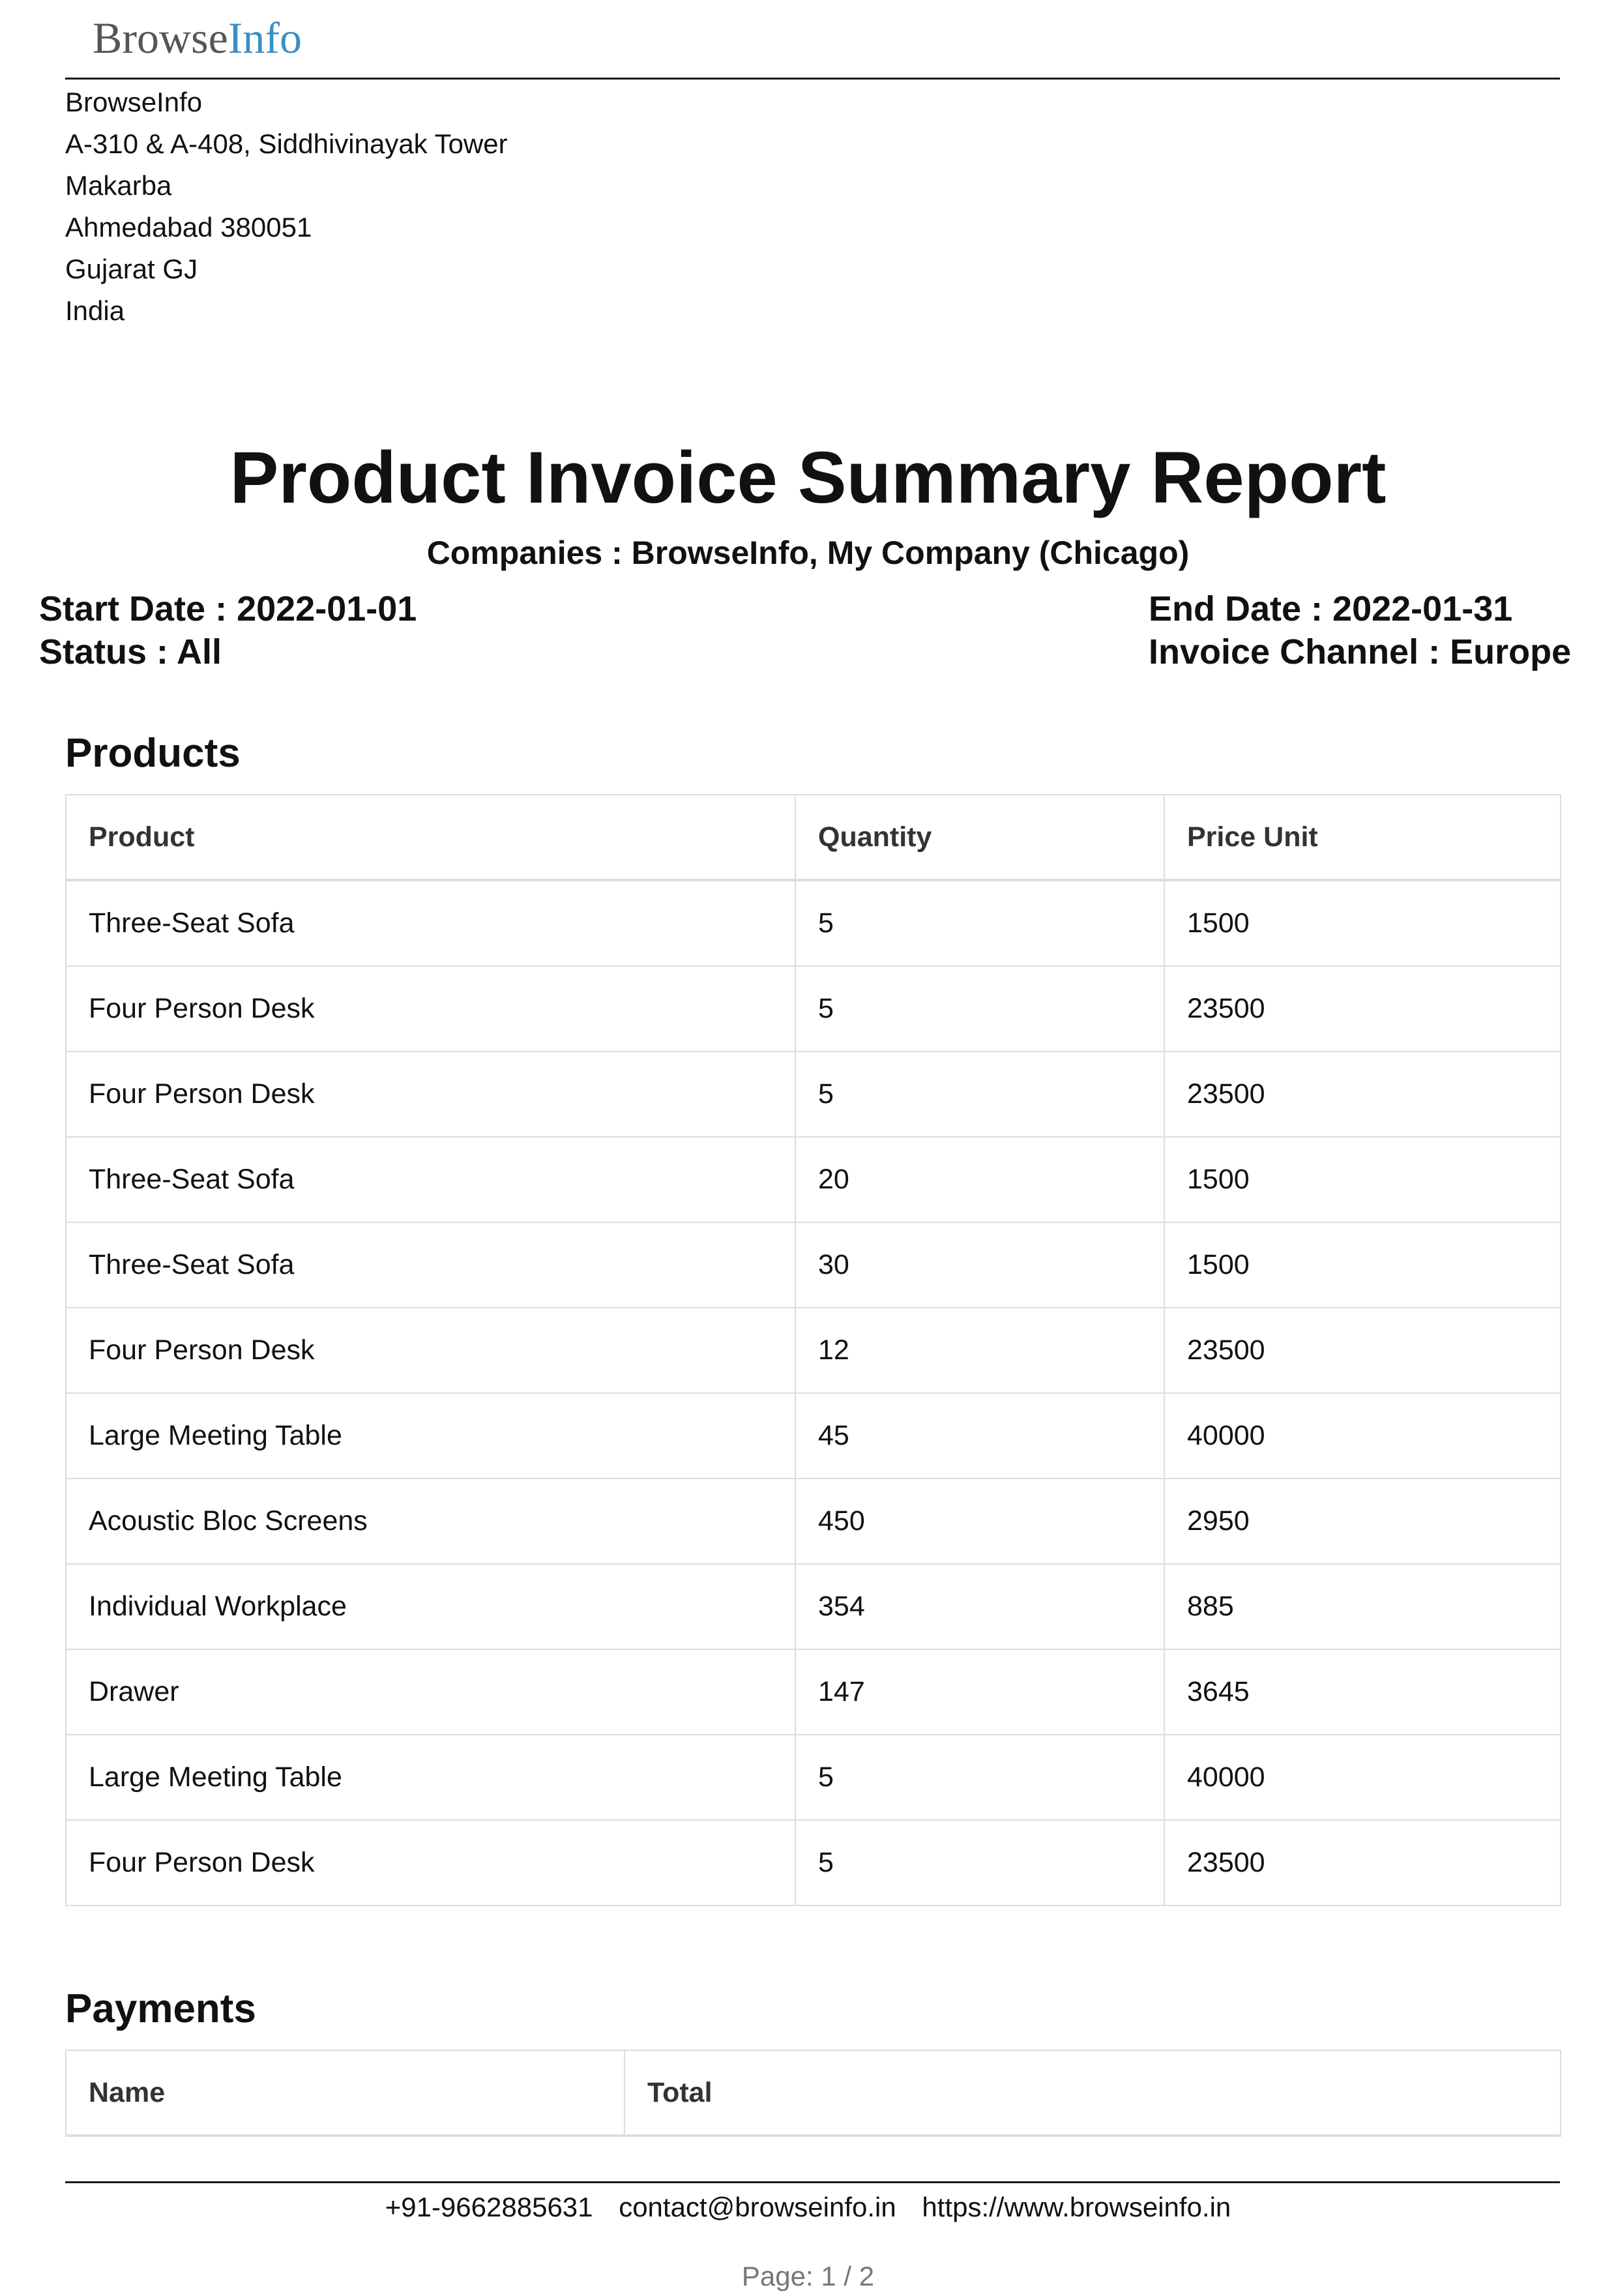 The image size is (1616, 2296). I want to click on company-logo: BrowseInfo, so click(197, 37).